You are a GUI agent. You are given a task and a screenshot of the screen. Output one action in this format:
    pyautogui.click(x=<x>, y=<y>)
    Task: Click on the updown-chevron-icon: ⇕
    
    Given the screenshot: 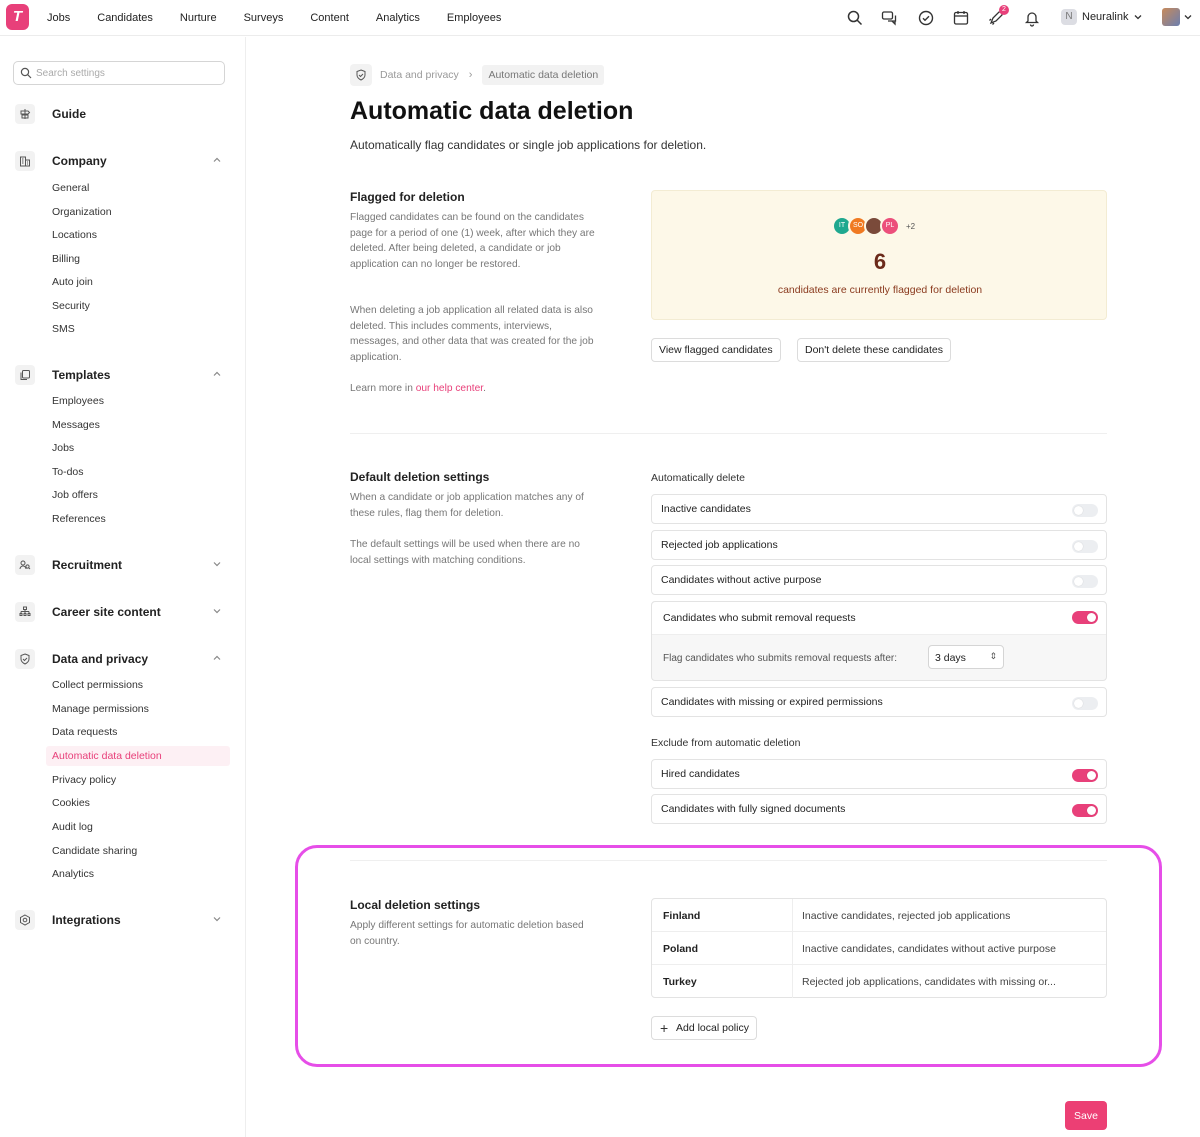 What is the action you would take?
    pyautogui.click(x=993, y=656)
    